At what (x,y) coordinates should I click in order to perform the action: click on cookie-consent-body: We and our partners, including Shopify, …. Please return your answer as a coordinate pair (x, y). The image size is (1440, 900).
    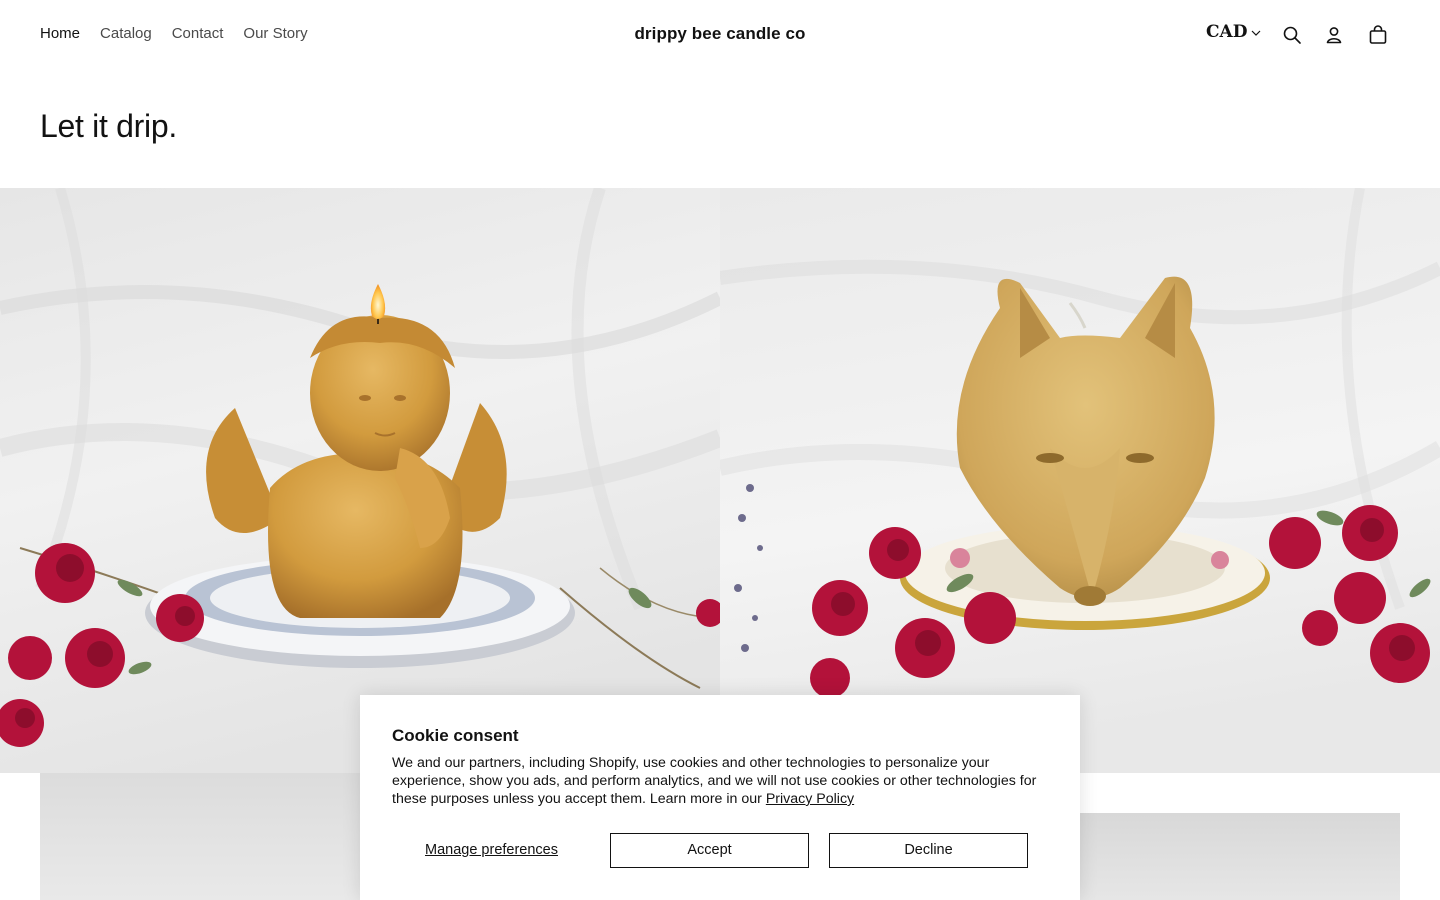
    Looking at the image, I should click on (714, 781).